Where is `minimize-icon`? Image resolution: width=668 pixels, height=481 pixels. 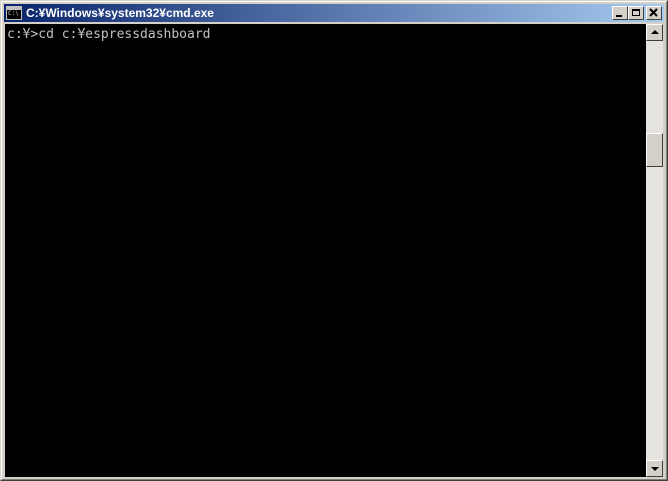
minimize-icon is located at coordinates (619, 16).